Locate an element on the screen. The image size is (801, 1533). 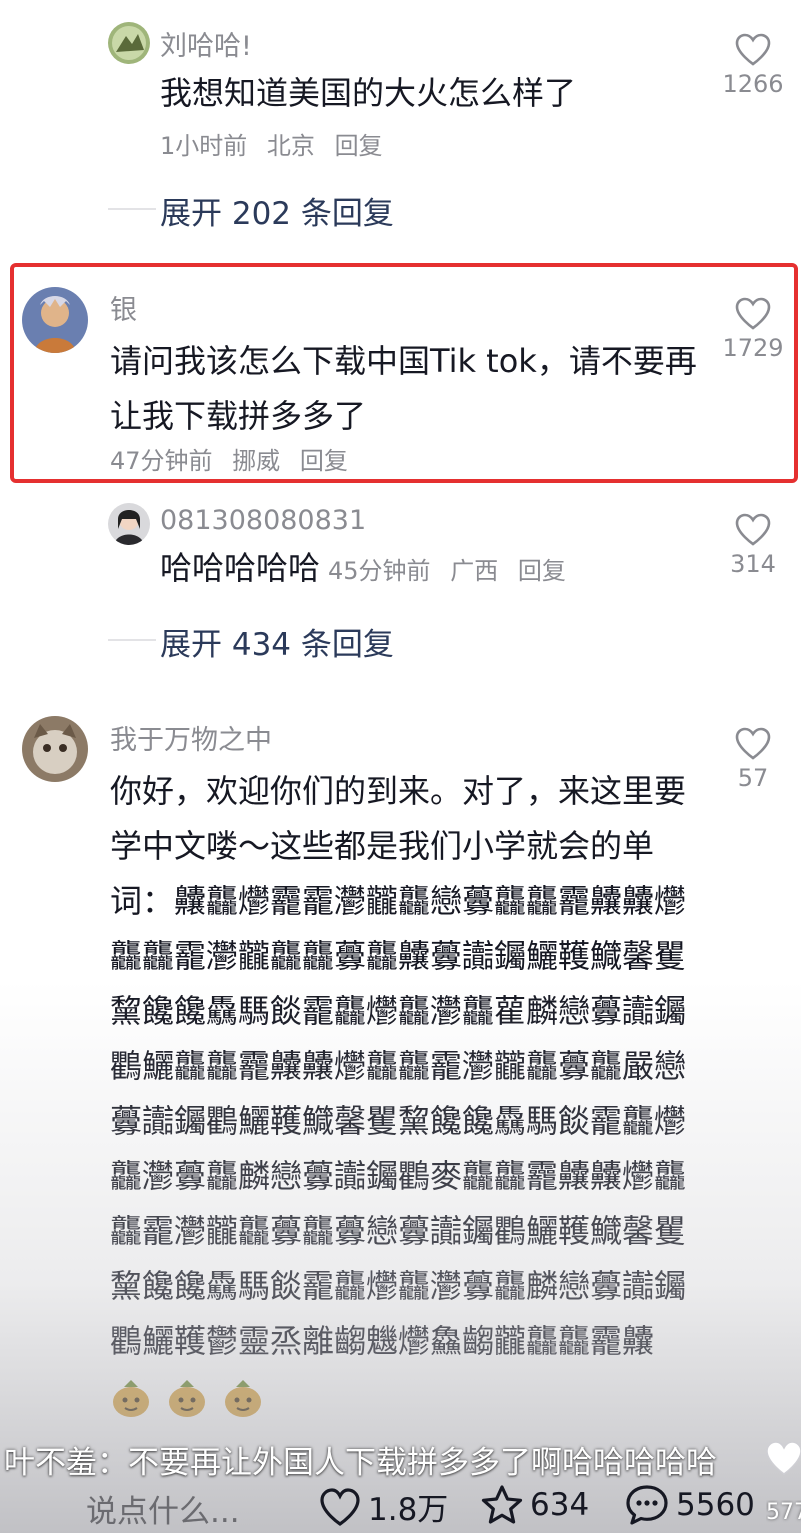
comment-meta: 47分钟前 挪威 回复 is located at coordinates (235, 458).